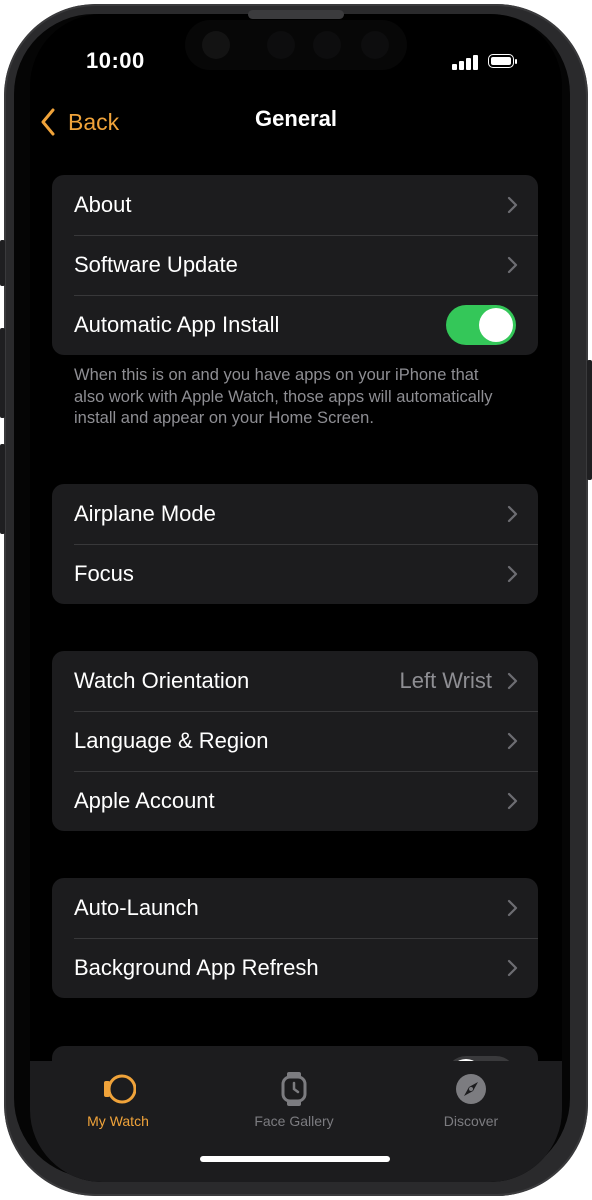 Image resolution: width=592 pixels, height=1200 pixels. Describe the element at coordinates (296, 14) in the screenshot. I see `speaker-grille` at that location.